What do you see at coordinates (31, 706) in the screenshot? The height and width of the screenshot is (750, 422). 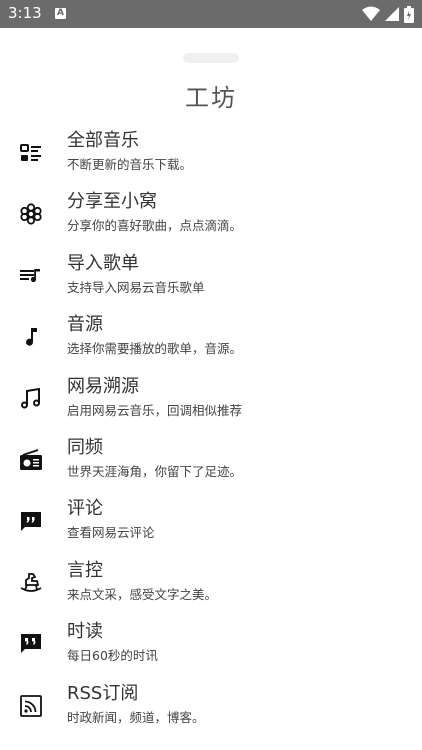 I see `rss-icon` at bounding box center [31, 706].